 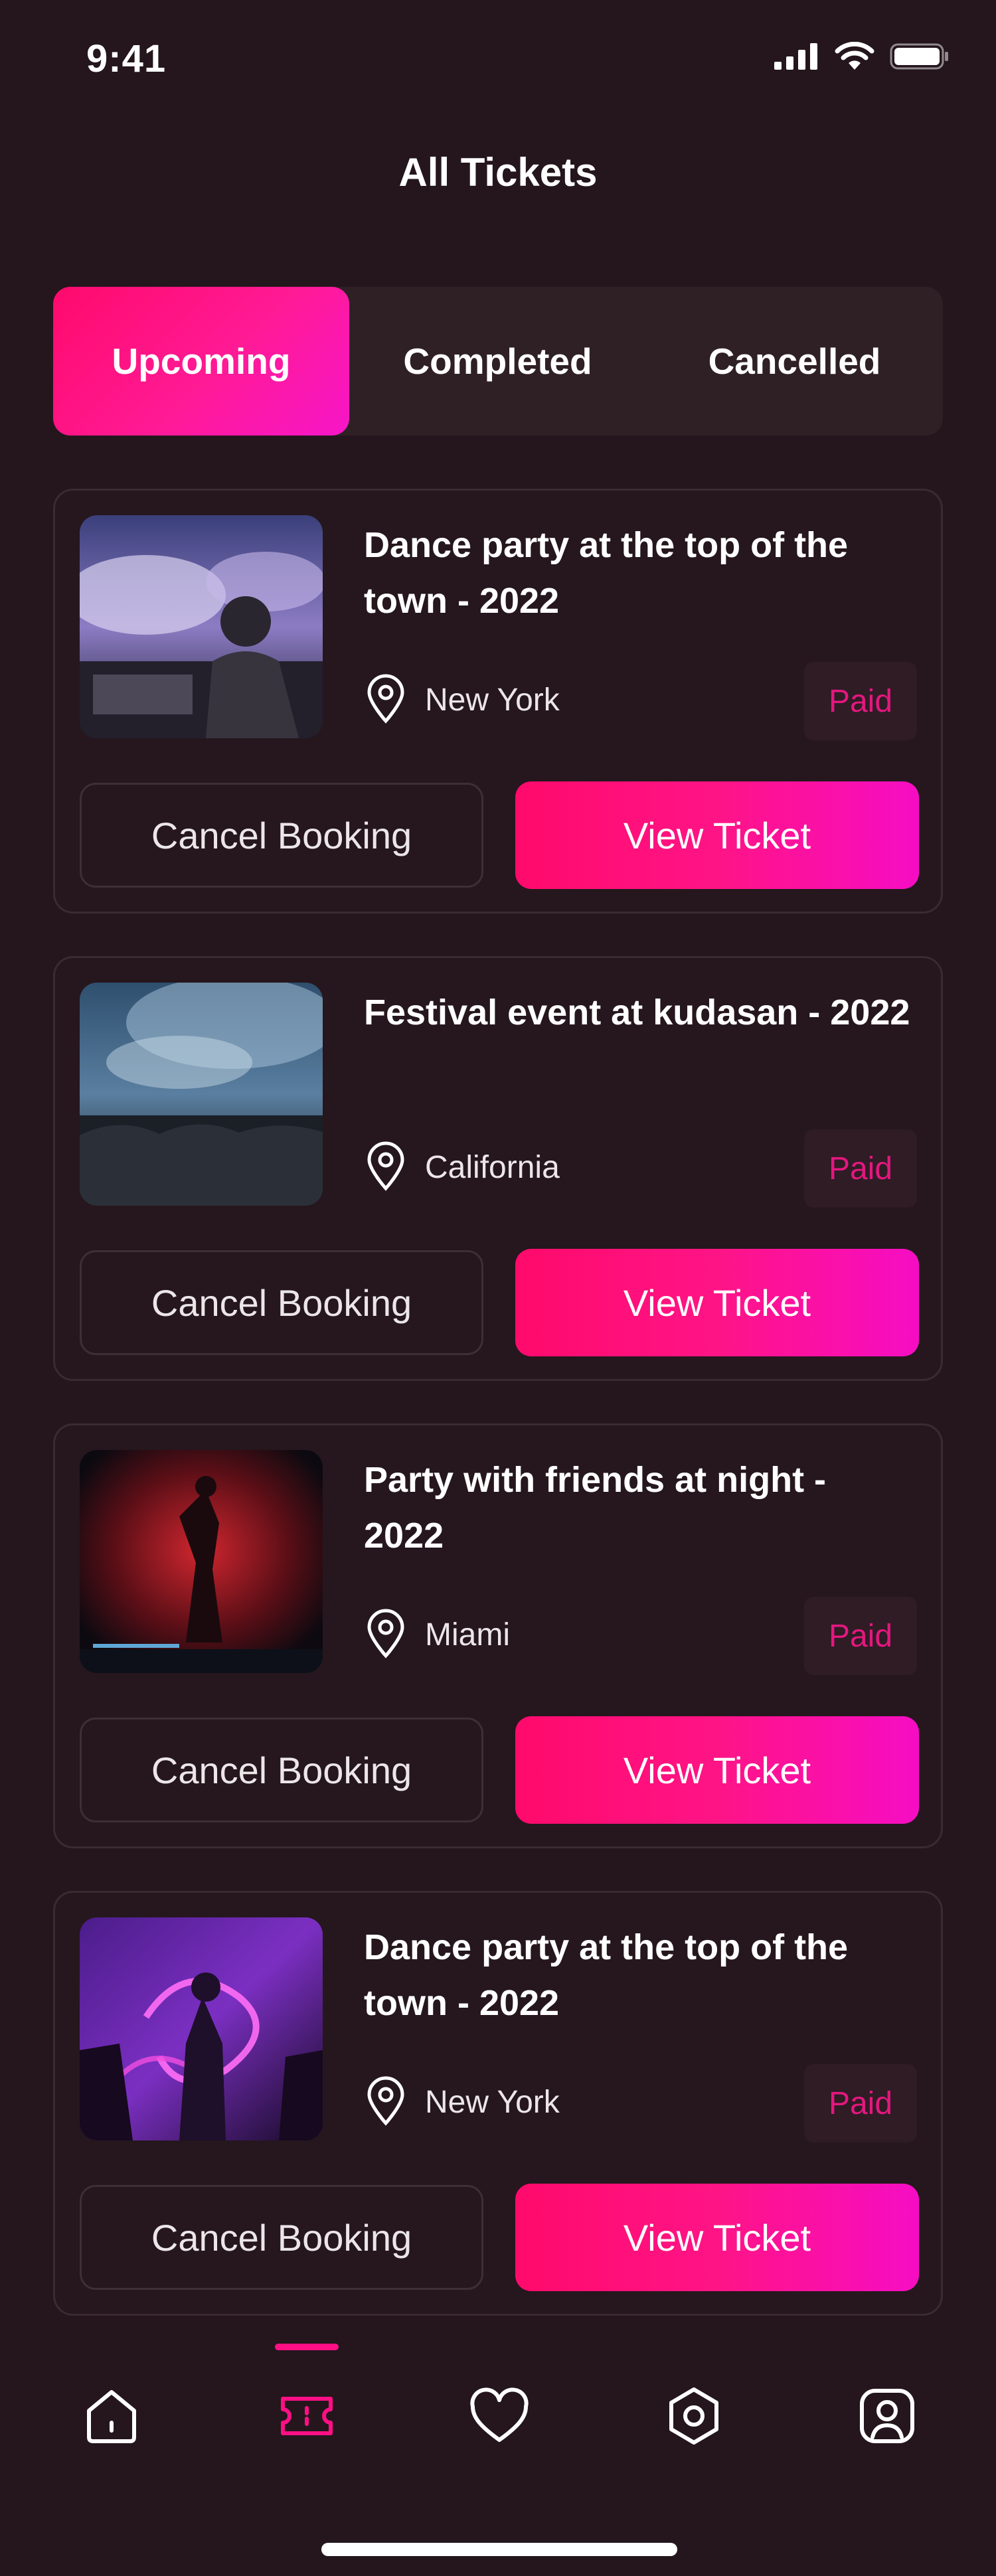 I want to click on tab-completed: Completed, so click(x=497, y=361).